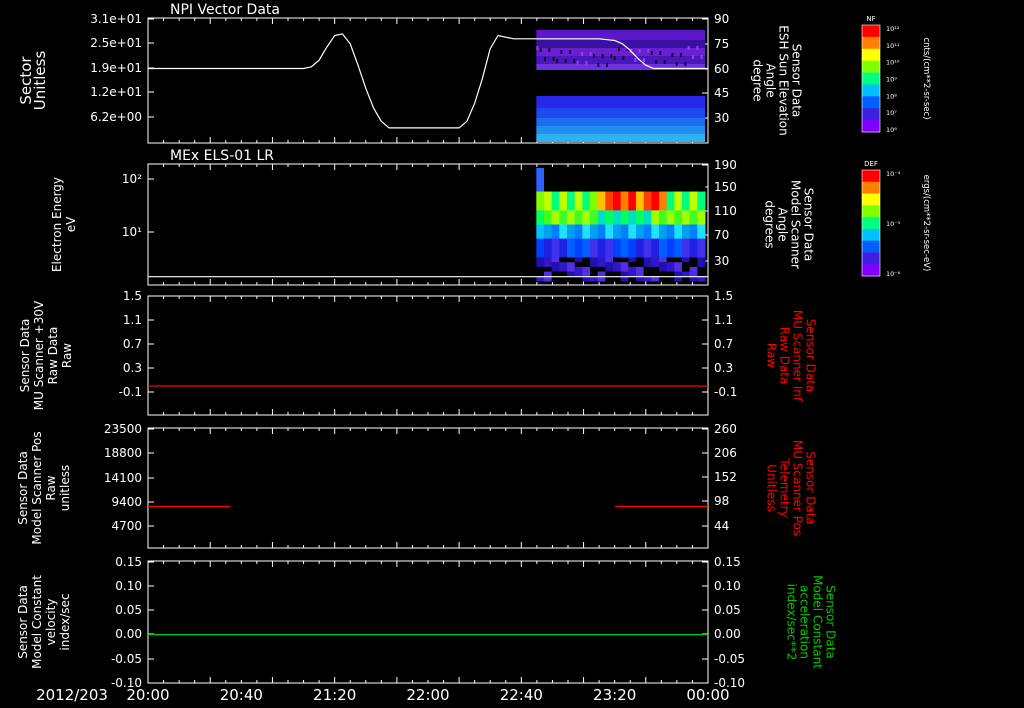  Describe the element at coordinates (116, 43) in the screenshot. I see `left-tick-label: 2.5e+01` at that location.